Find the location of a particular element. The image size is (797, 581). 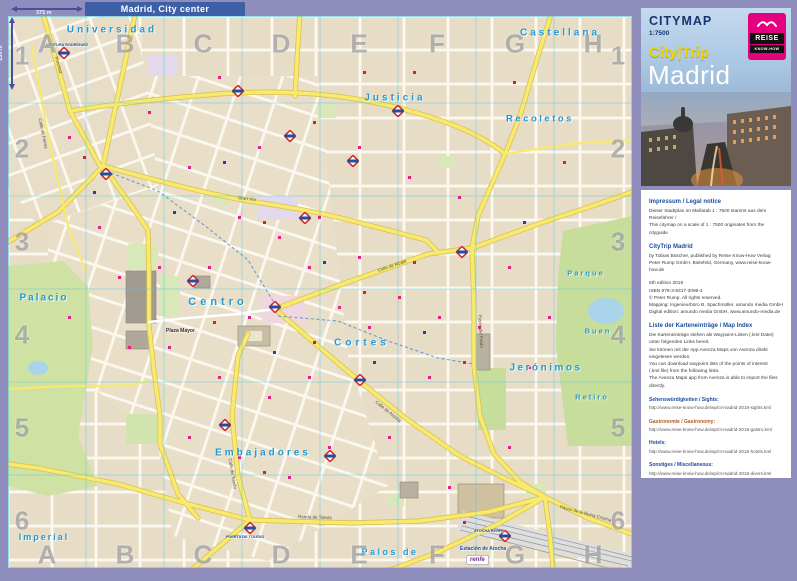

map-index-text: unter folgenden Links bereit. is located at coordinates (679, 343).